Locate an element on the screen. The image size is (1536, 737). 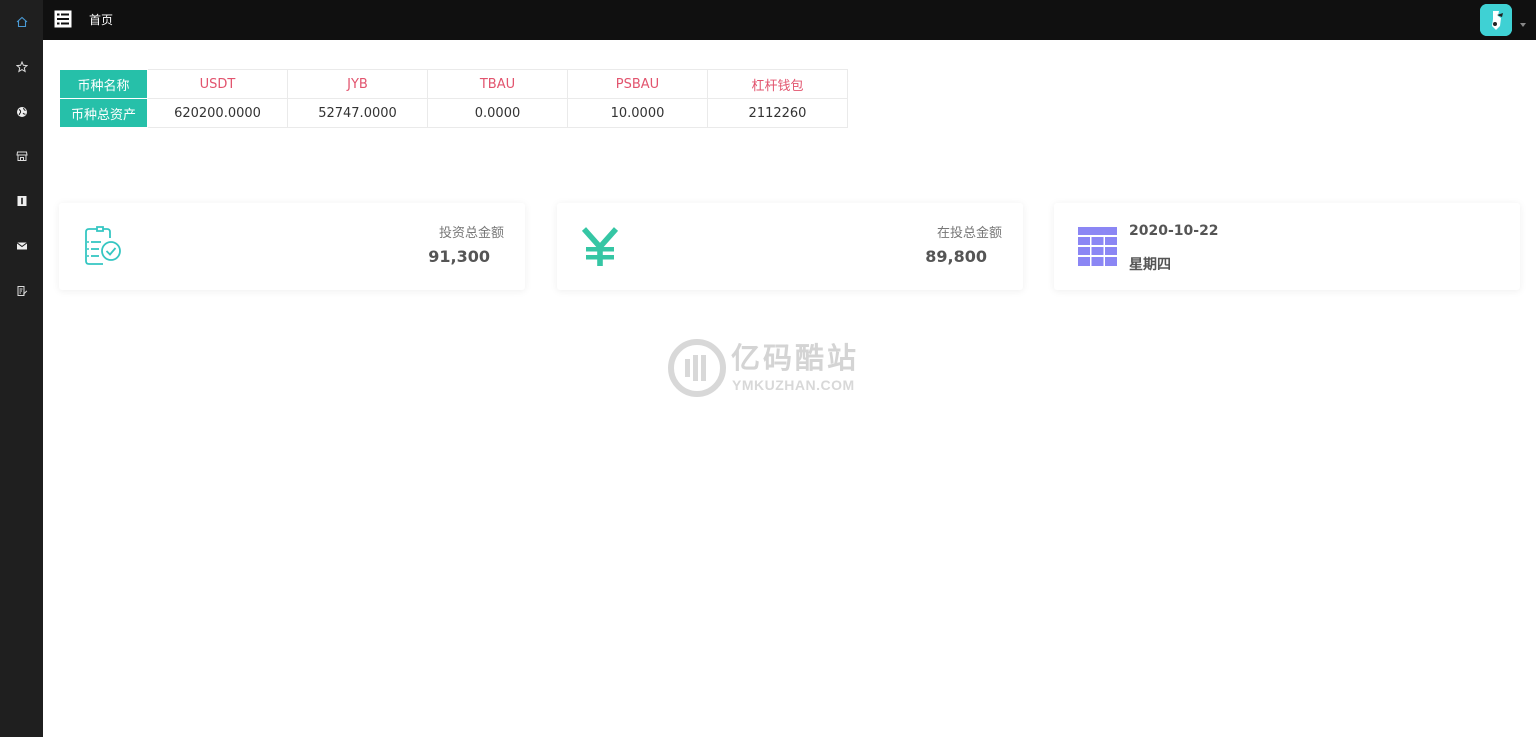
row-header-coin-total: 币种总资产 is located at coordinates (103, 113).